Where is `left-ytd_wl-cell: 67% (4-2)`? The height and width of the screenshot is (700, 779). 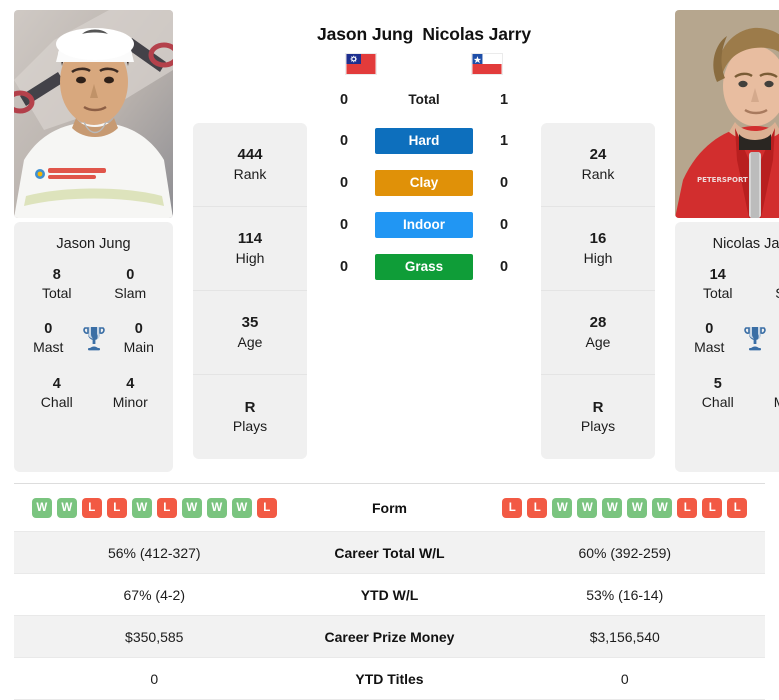 left-ytd_wl-cell: 67% (4-2) is located at coordinates (154, 595).